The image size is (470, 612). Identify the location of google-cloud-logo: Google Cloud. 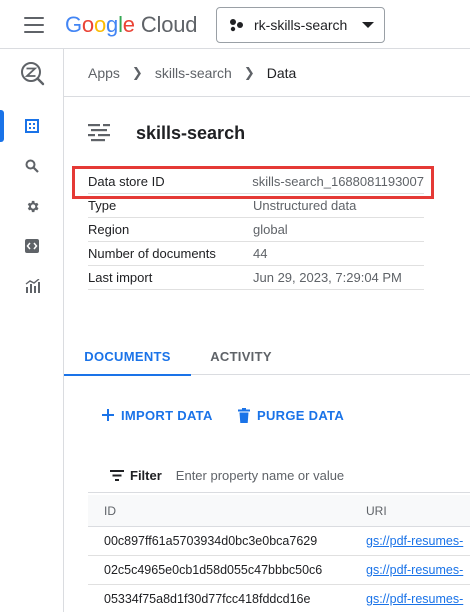
(131, 25).